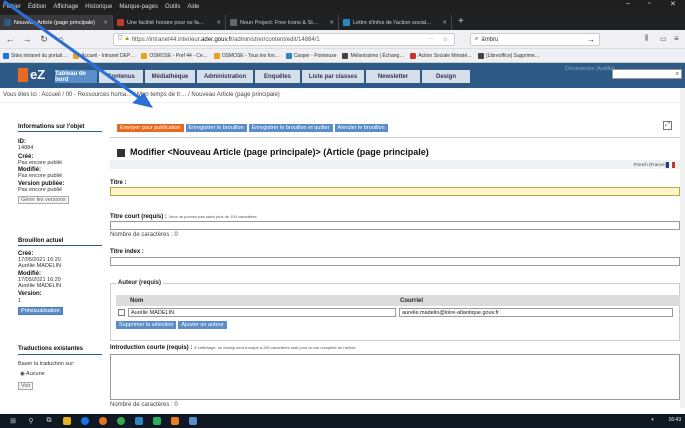 The image size is (685, 428). Describe the element at coordinates (591, 39) in the screenshot. I see `search-go-icon: →` at that location.